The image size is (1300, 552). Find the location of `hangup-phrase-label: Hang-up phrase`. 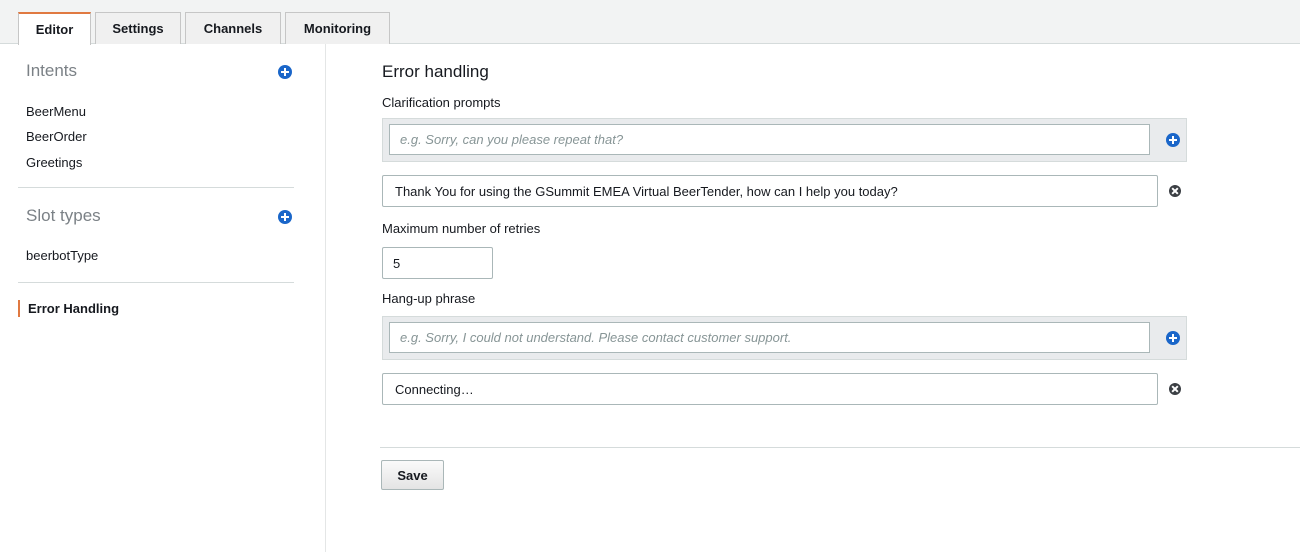

hangup-phrase-label: Hang-up phrase is located at coordinates (429, 298).